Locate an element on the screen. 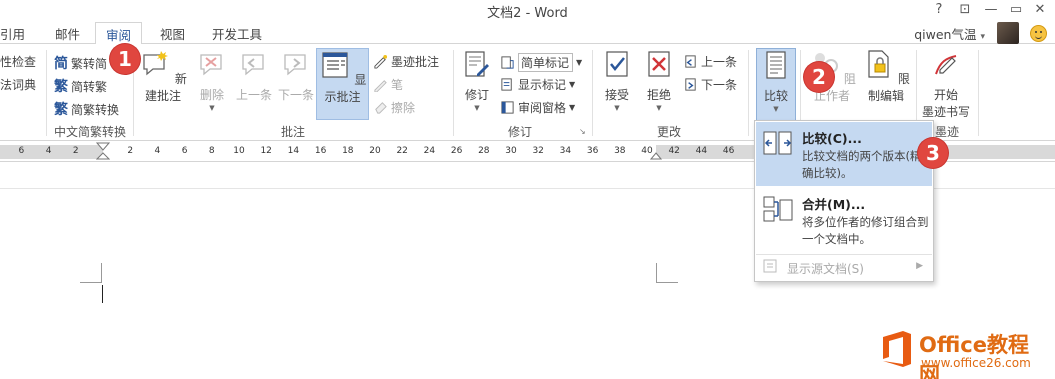 The image size is (1055, 379). tab-mailings: 邮件 is located at coordinates (67, 33).